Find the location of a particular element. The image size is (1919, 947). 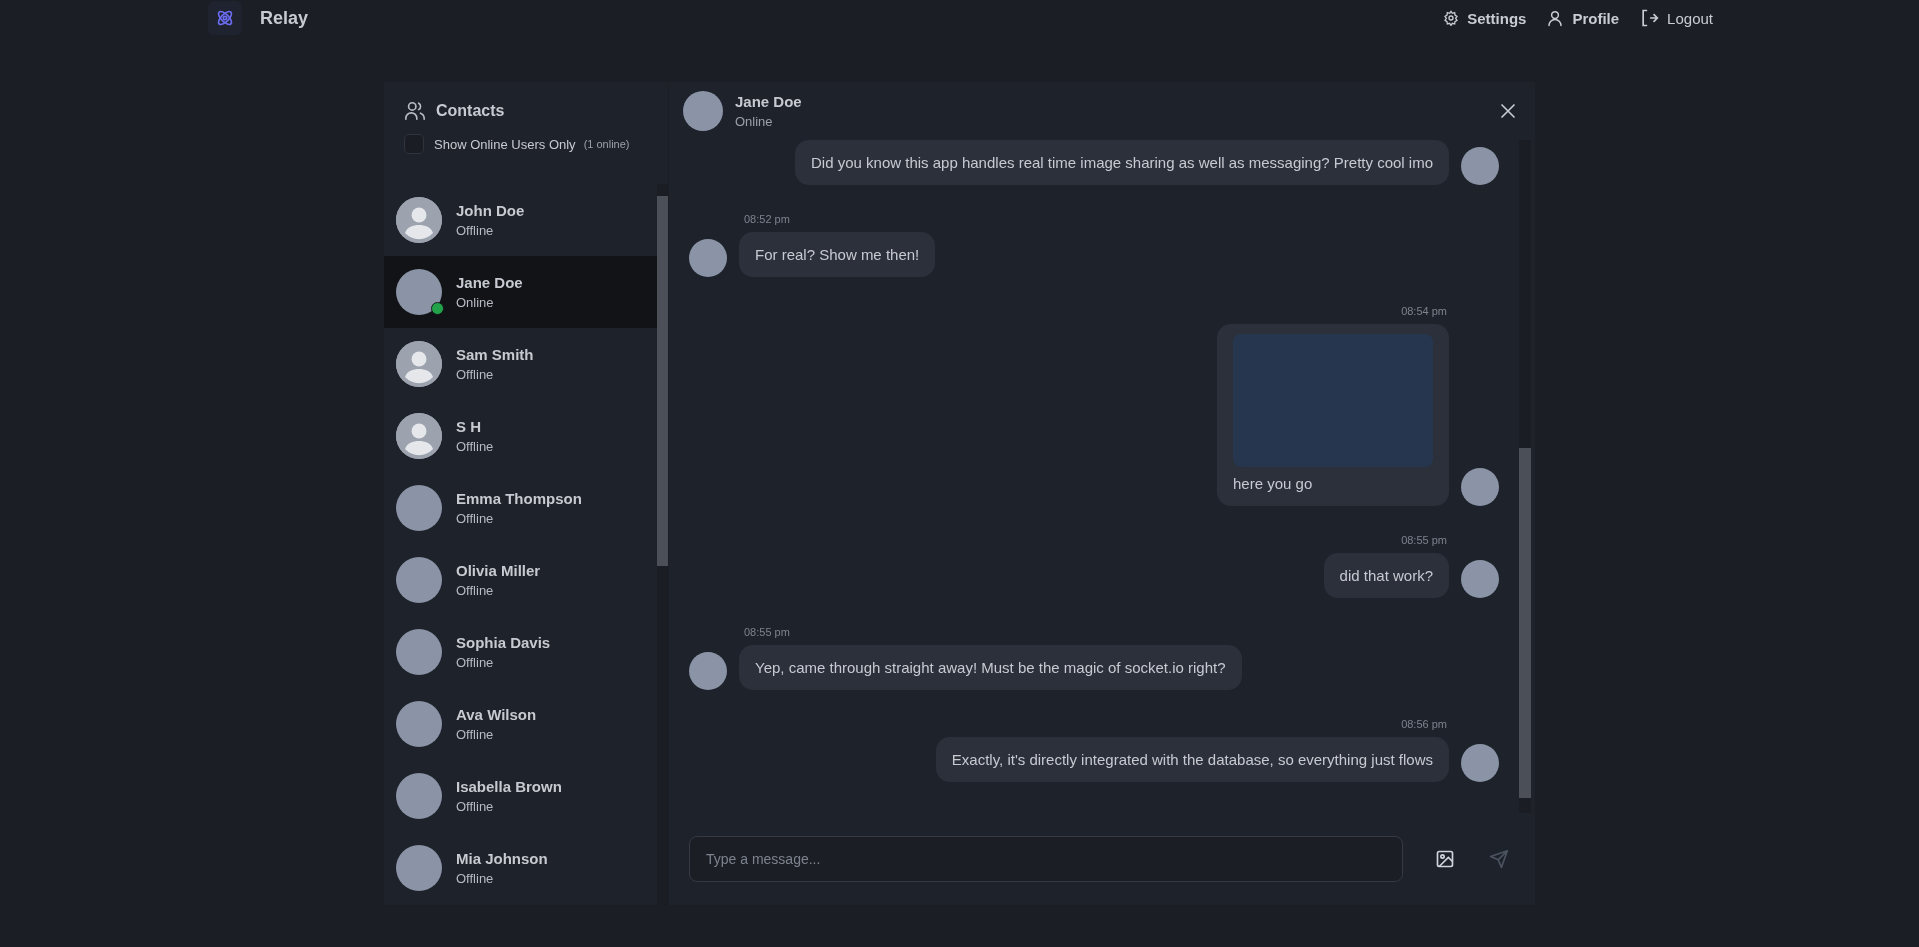

contact-name: Olivia Miller is located at coordinates (498, 570).